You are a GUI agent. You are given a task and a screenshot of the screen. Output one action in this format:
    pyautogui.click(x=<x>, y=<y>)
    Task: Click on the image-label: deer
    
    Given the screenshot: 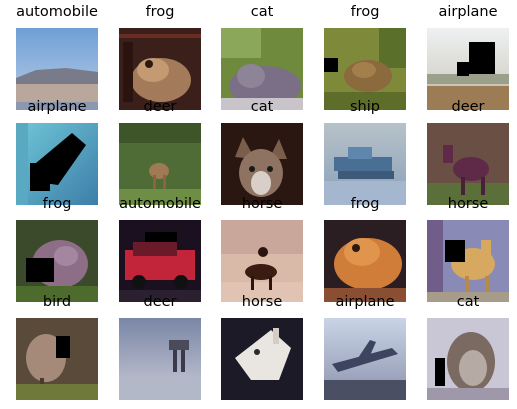 What is the action you would take?
    pyautogui.click(x=468, y=107)
    